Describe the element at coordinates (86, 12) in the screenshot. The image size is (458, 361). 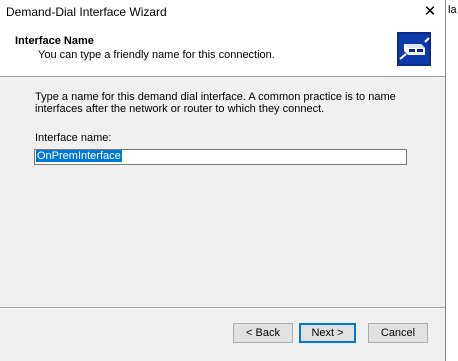
I see `window-title: Demand-Dial Interface Wizard` at that location.